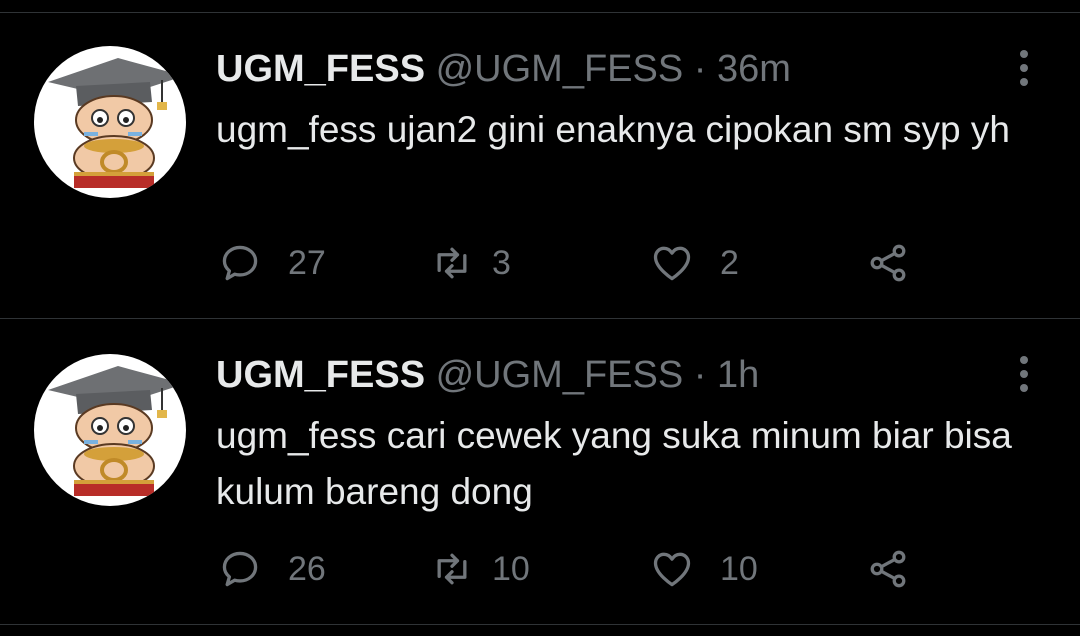 Image resolution: width=1080 pixels, height=636 pixels. What do you see at coordinates (540, 624) in the screenshot?
I see `bottom-divider` at bounding box center [540, 624].